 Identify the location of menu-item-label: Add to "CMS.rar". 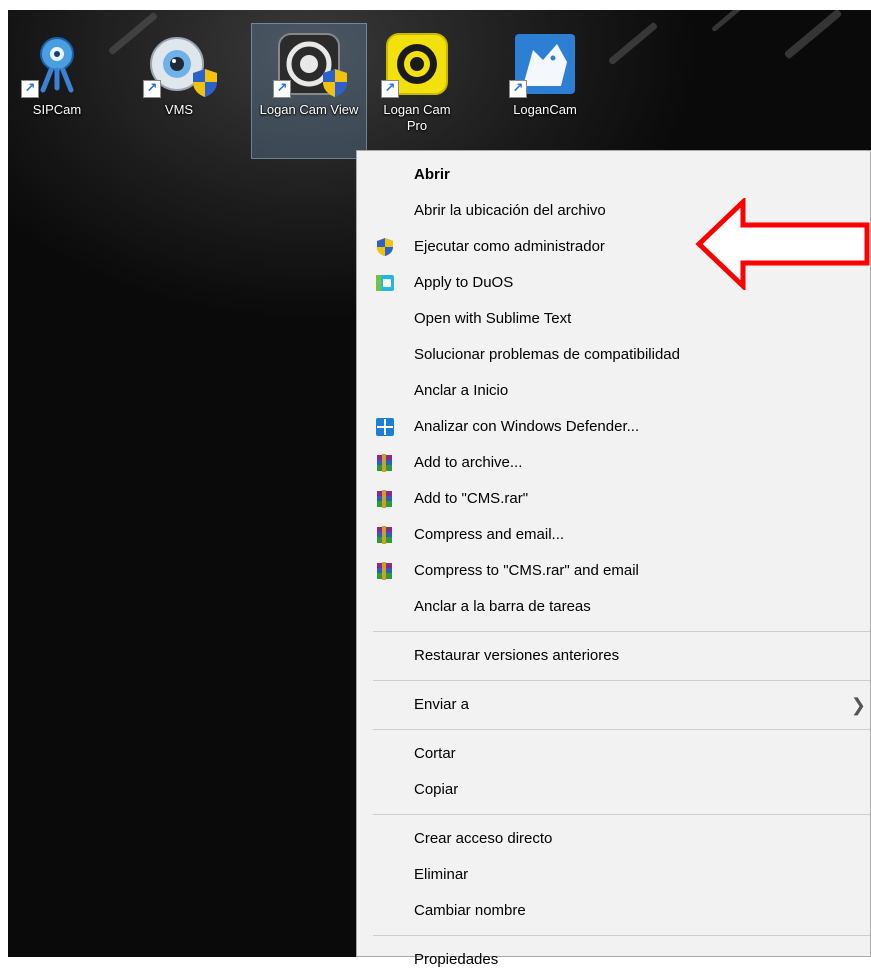
(471, 498).